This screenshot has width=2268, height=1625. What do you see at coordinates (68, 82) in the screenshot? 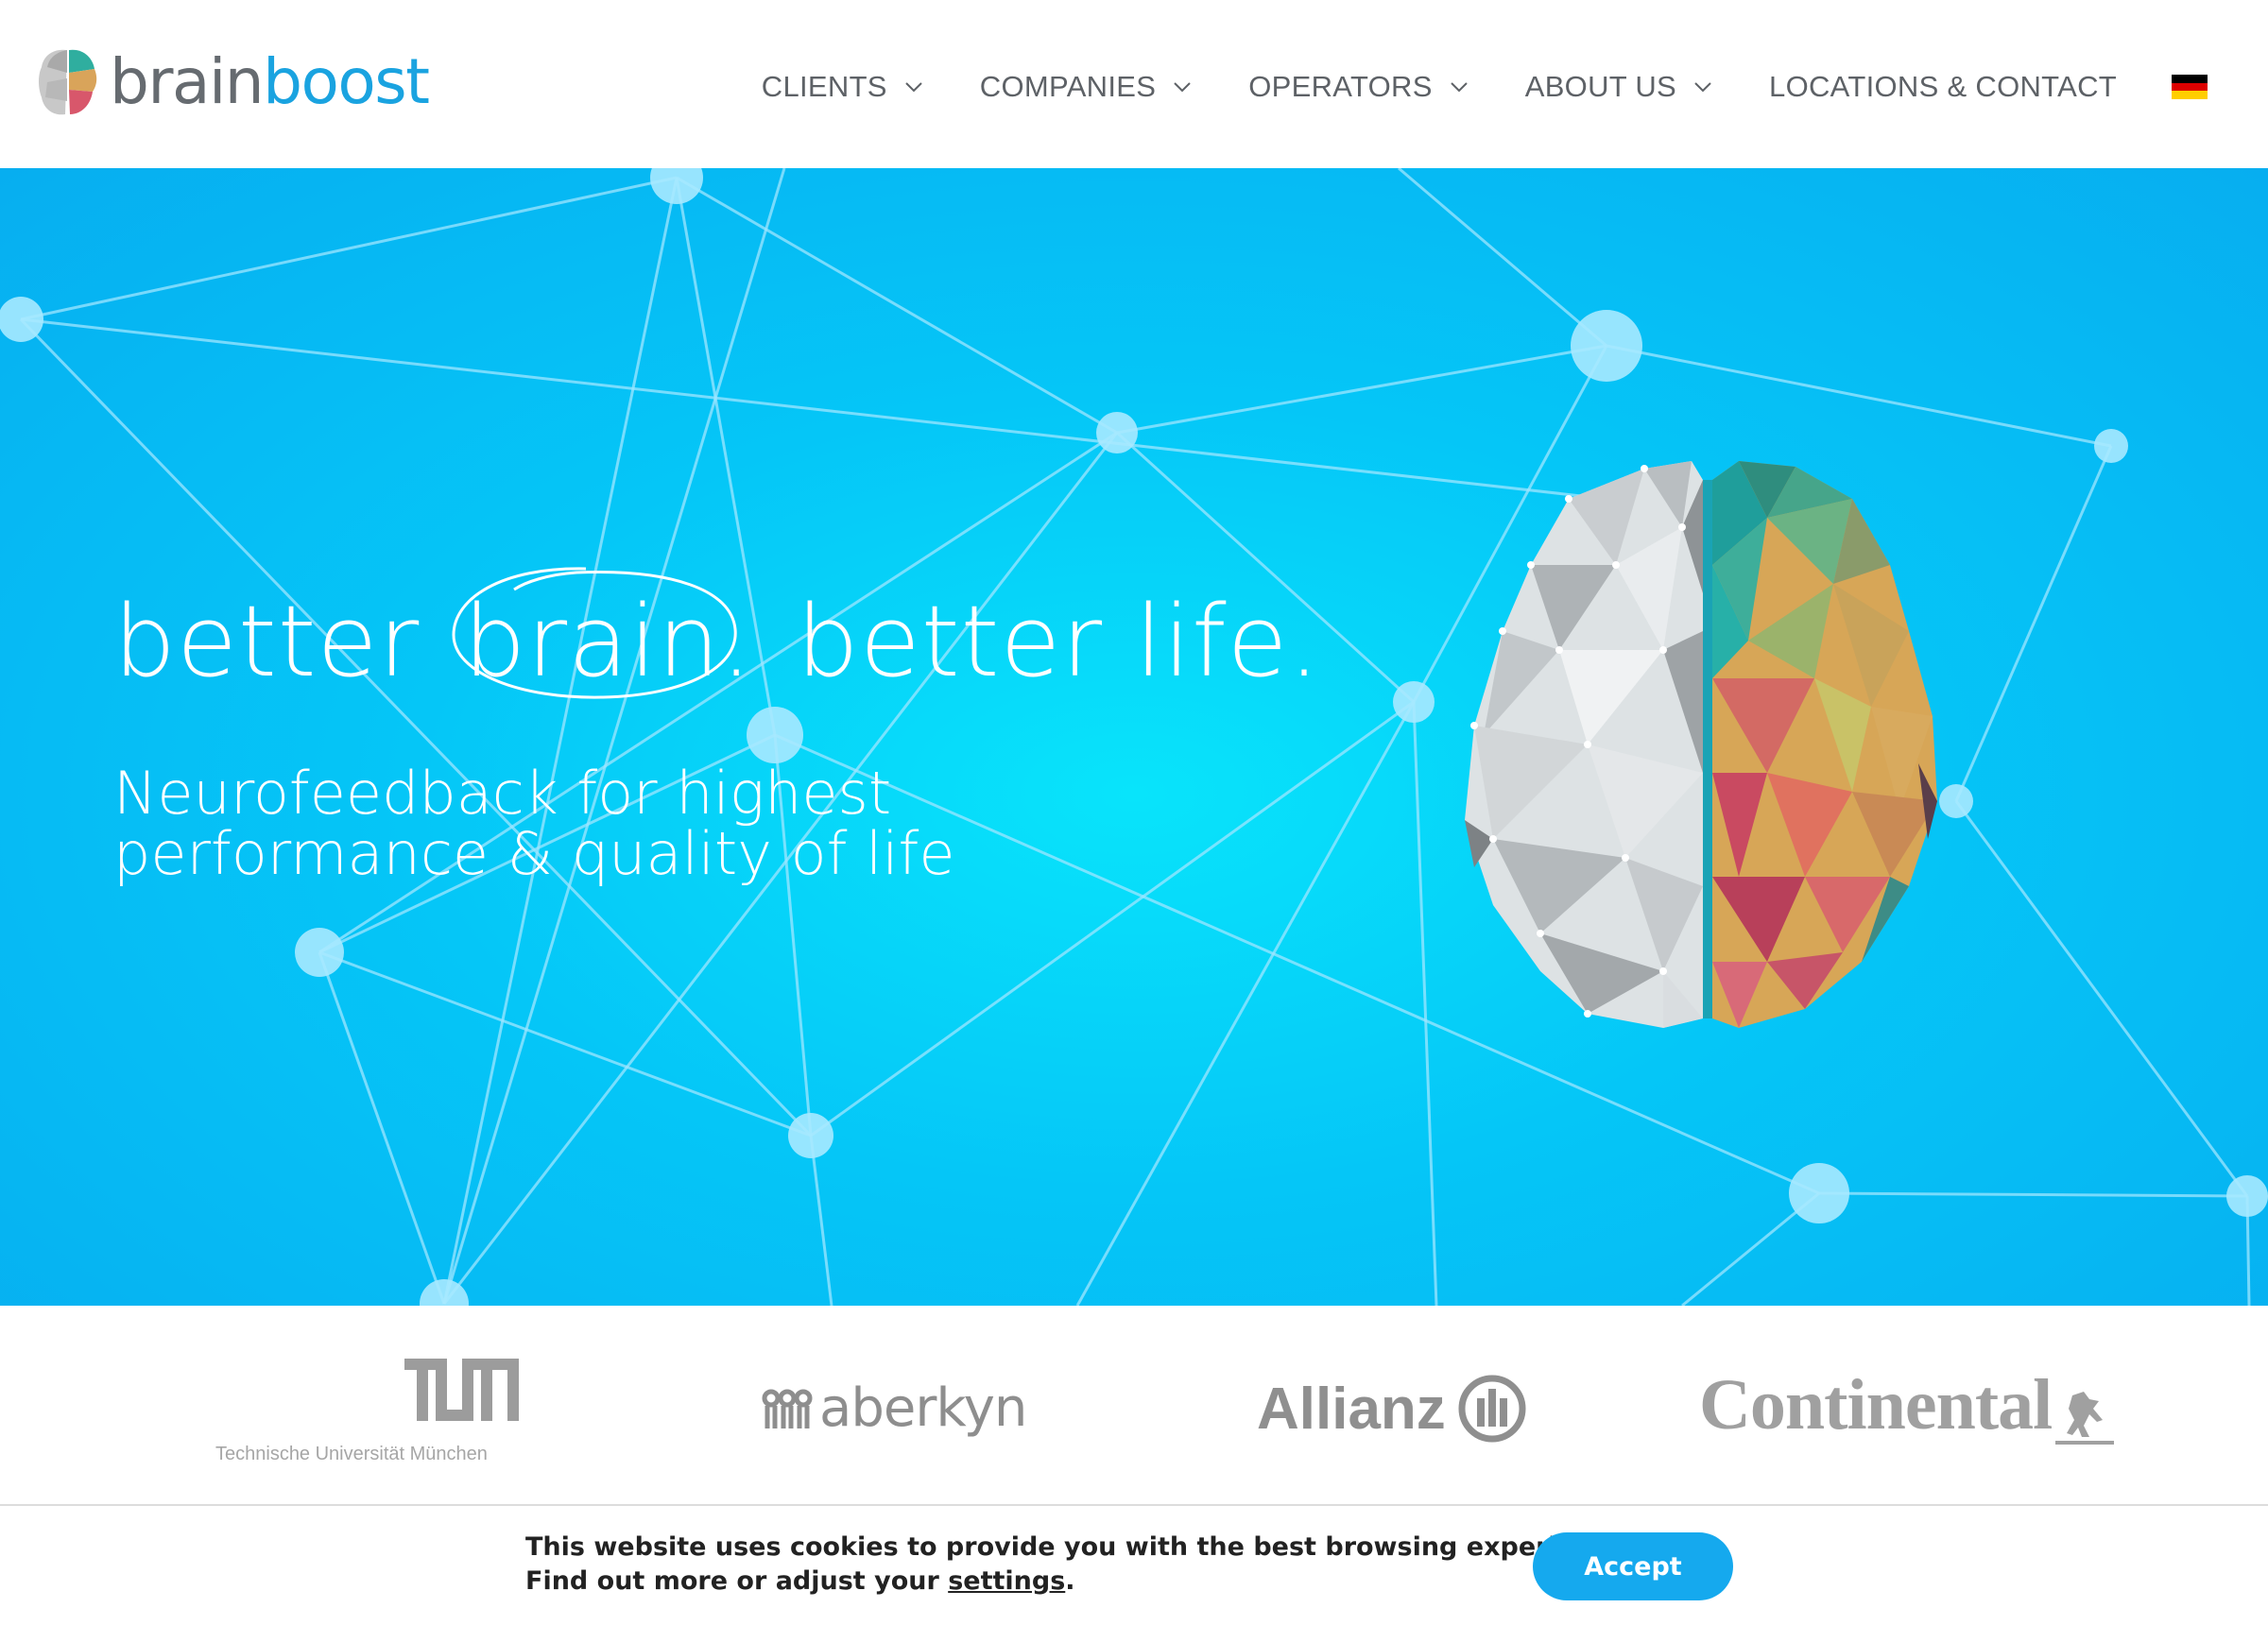
I see `brain-logo-icon` at bounding box center [68, 82].